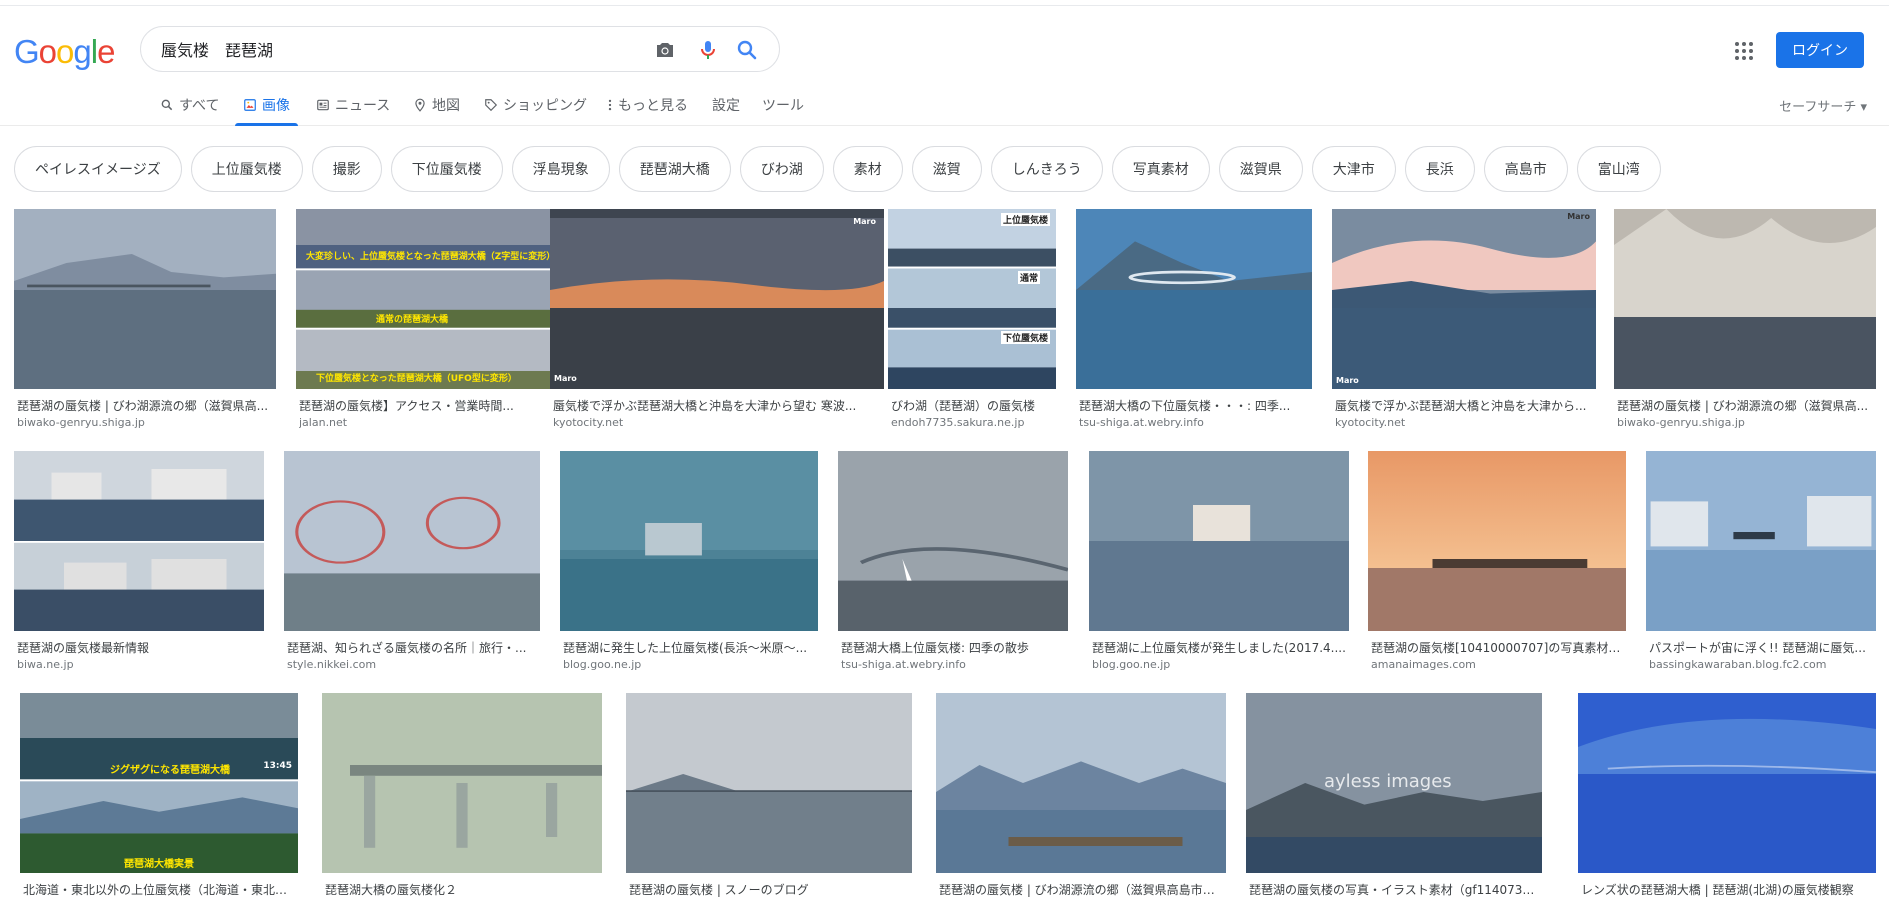 The image size is (1889, 904). I want to click on chip: 浮島現象, so click(560, 169).